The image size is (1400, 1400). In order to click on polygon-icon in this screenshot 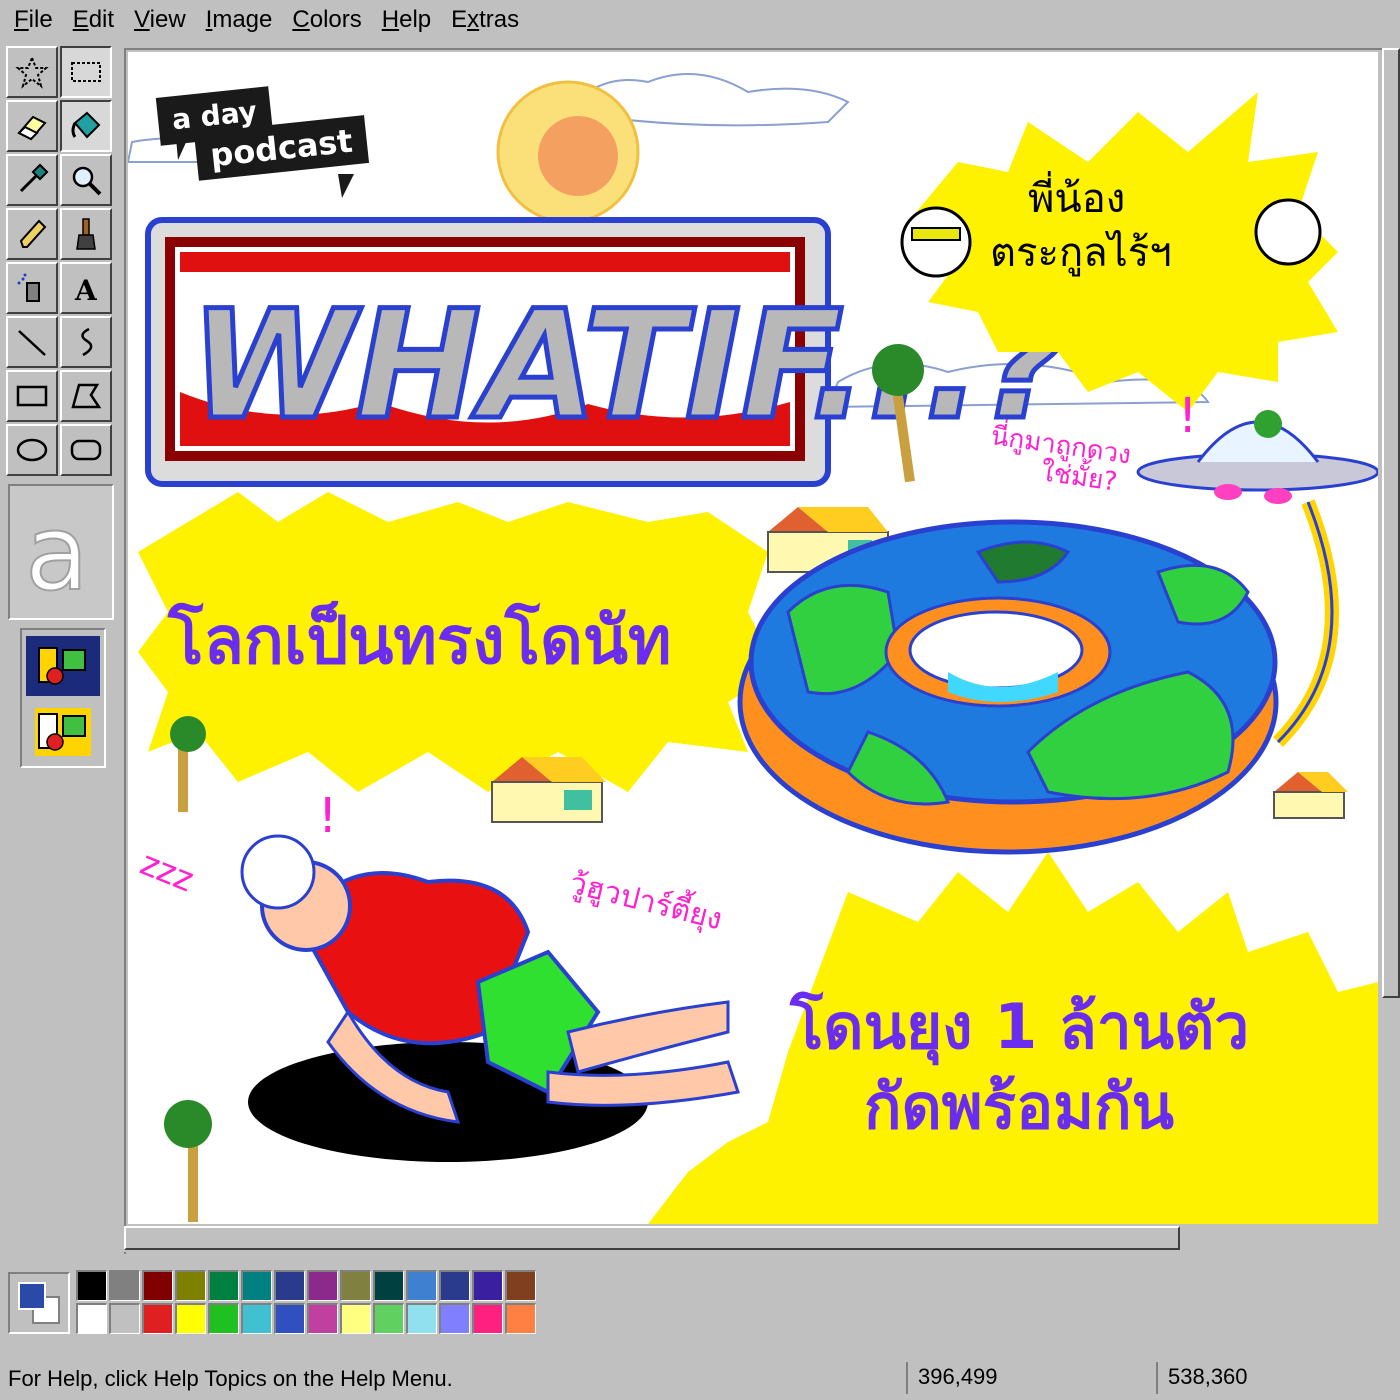, I will do `click(86, 396)`.